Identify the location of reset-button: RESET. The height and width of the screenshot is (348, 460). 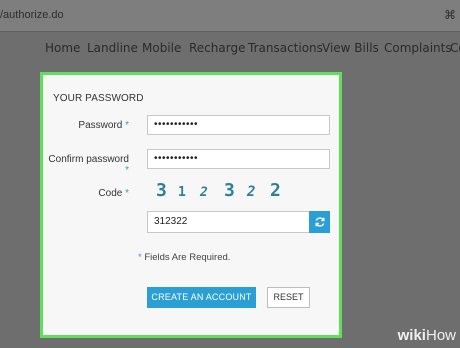
(288, 297).